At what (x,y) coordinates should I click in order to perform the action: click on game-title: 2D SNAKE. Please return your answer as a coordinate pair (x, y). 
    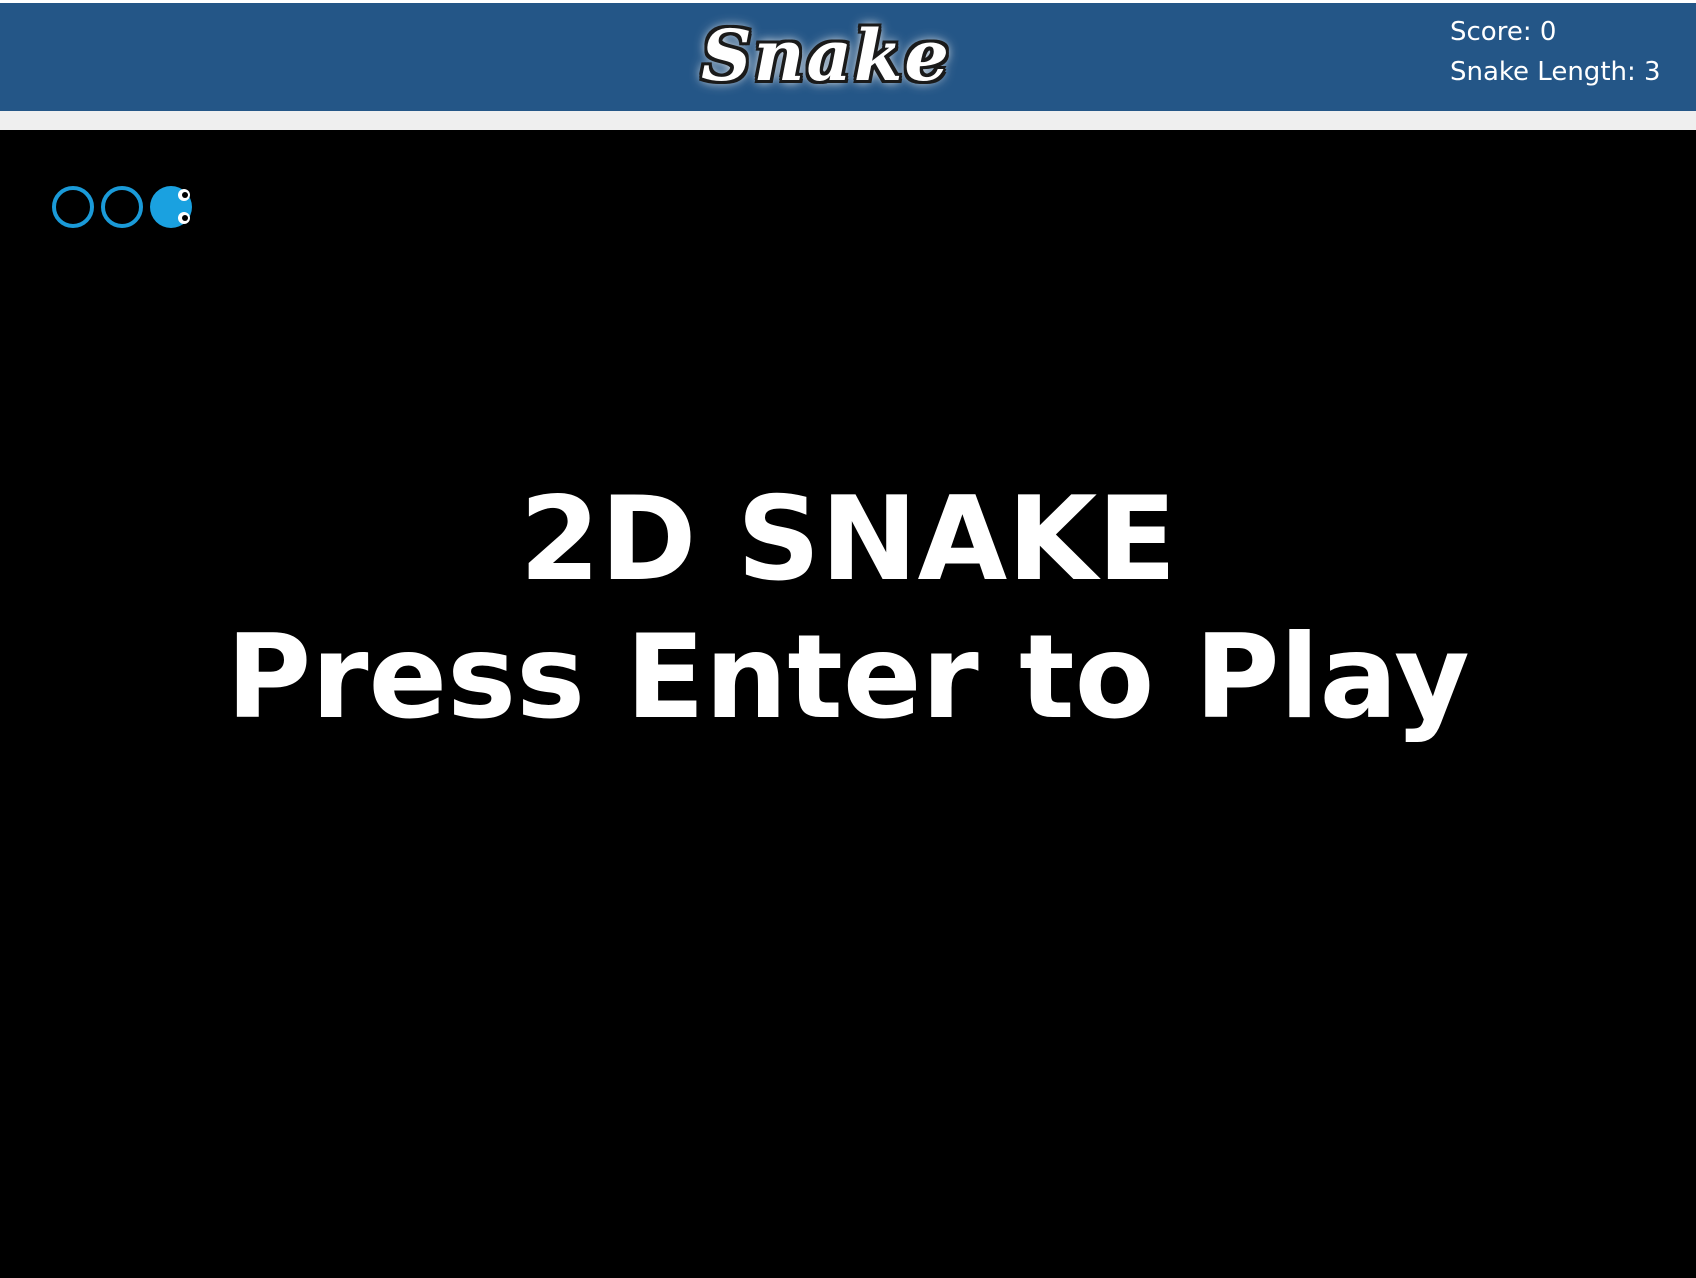
    Looking at the image, I should click on (848, 539).